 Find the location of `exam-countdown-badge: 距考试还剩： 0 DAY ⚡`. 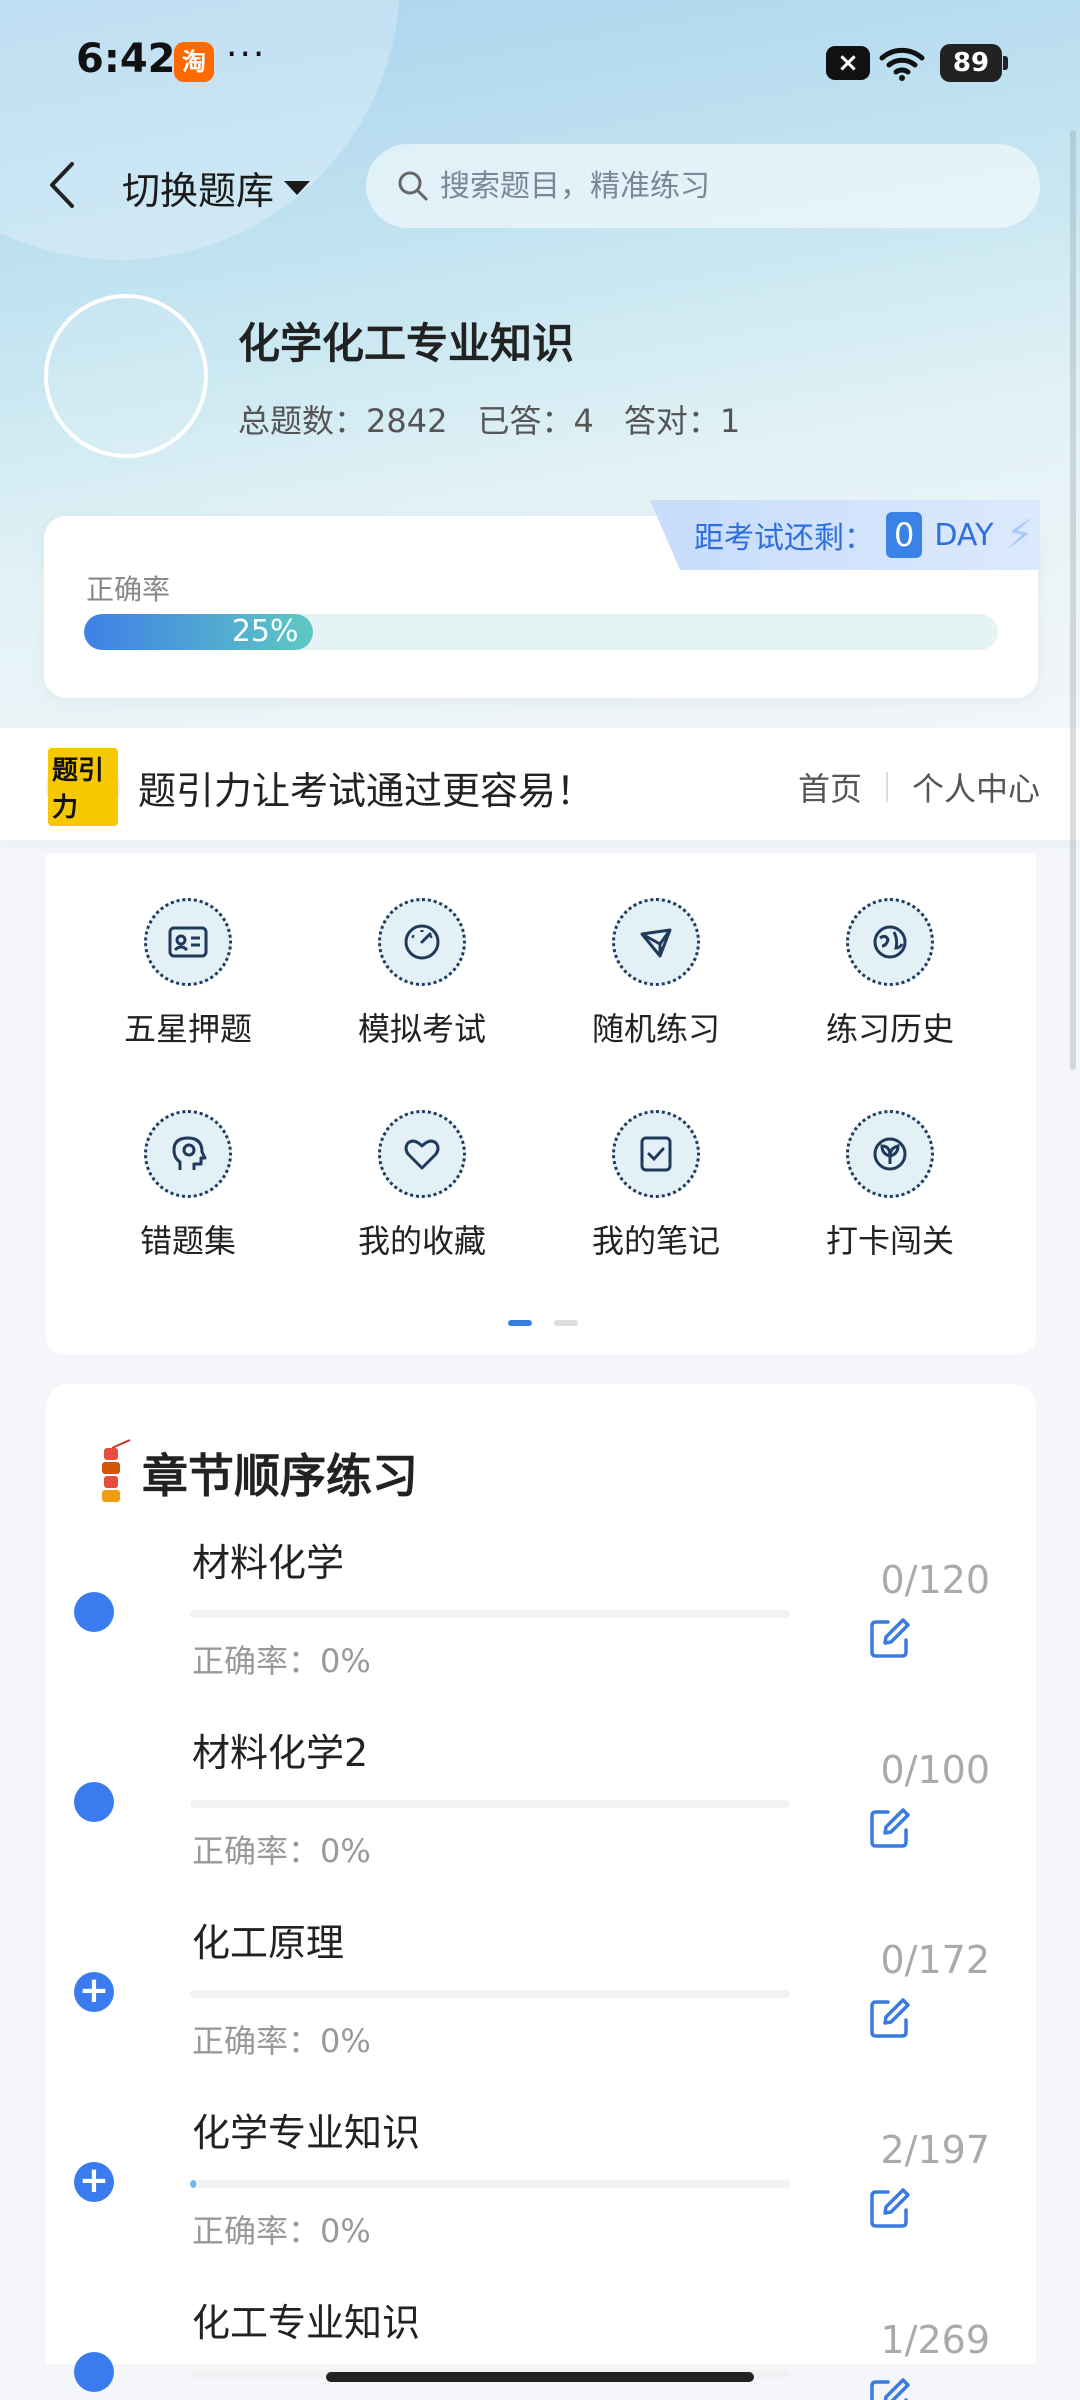

exam-countdown-badge: 距考试还剩： 0 DAY ⚡ is located at coordinates (845, 535).